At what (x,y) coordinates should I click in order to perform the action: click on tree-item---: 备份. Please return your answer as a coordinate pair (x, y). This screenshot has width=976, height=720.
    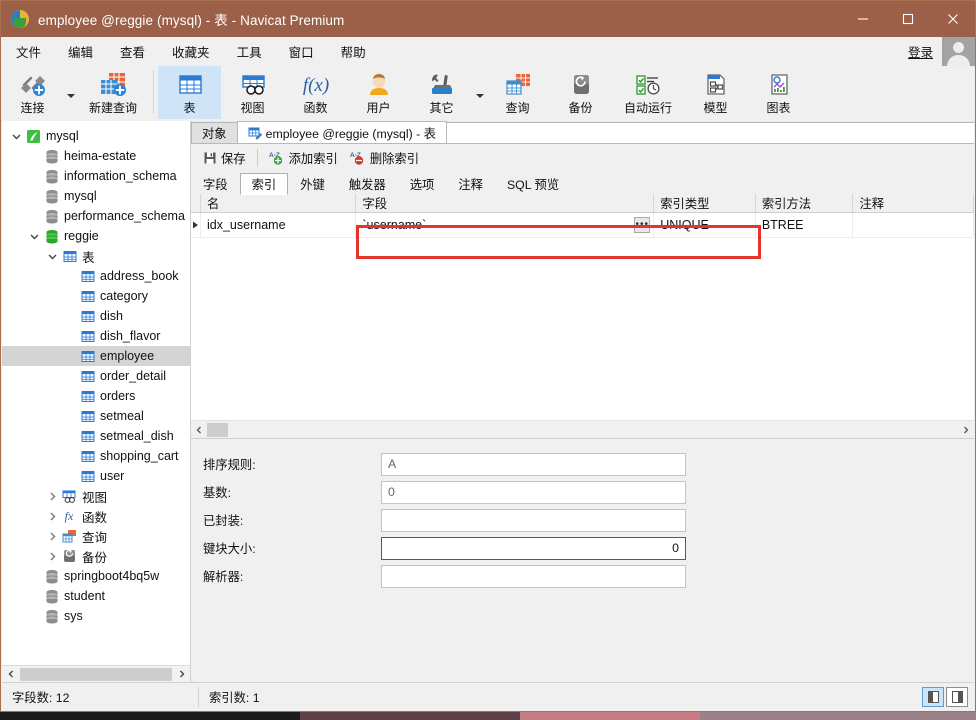
    Looking at the image, I should click on (96, 556).